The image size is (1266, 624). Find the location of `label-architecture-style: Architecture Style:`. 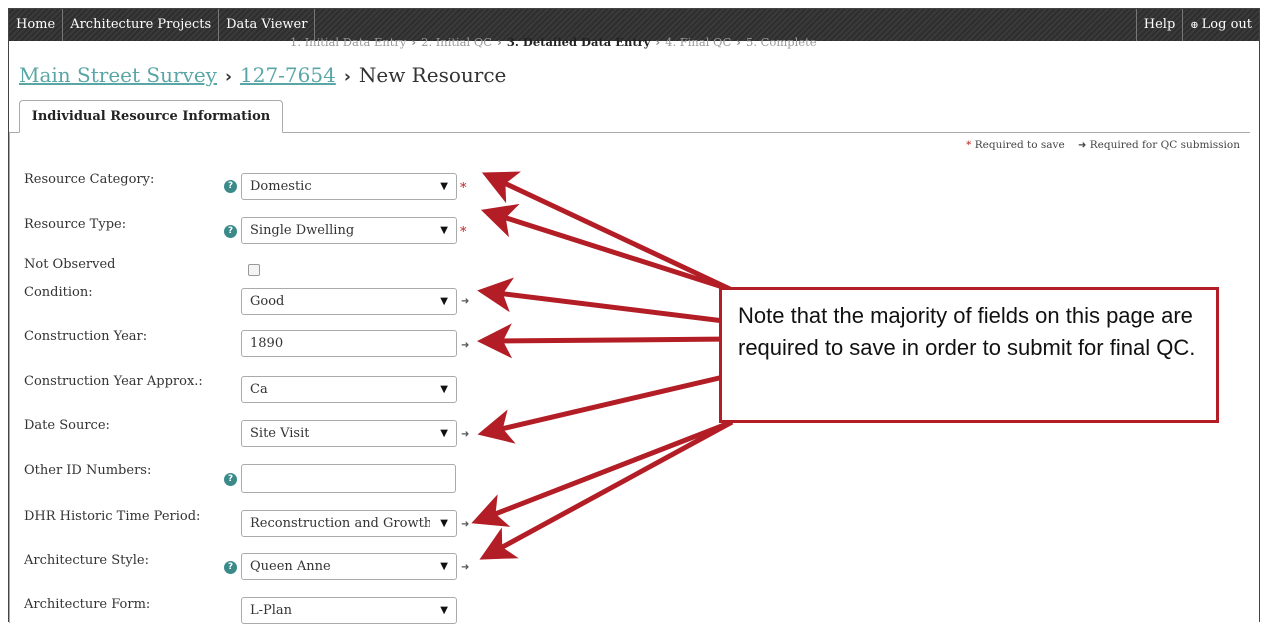

label-architecture-style: Architecture Style: is located at coordinates (86, 560).